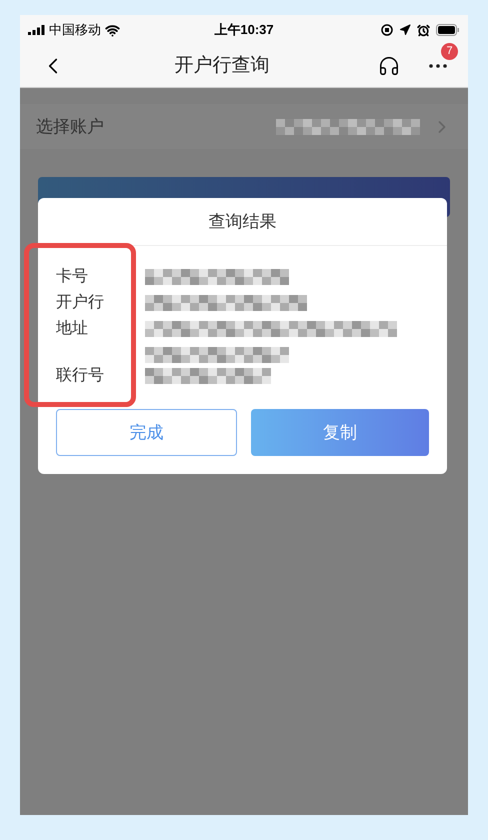 The image size is (488, 840). What do you see at coordinates (438, 66) in the screenshot?
I see `more-icon` at bounding box center [438, 66].